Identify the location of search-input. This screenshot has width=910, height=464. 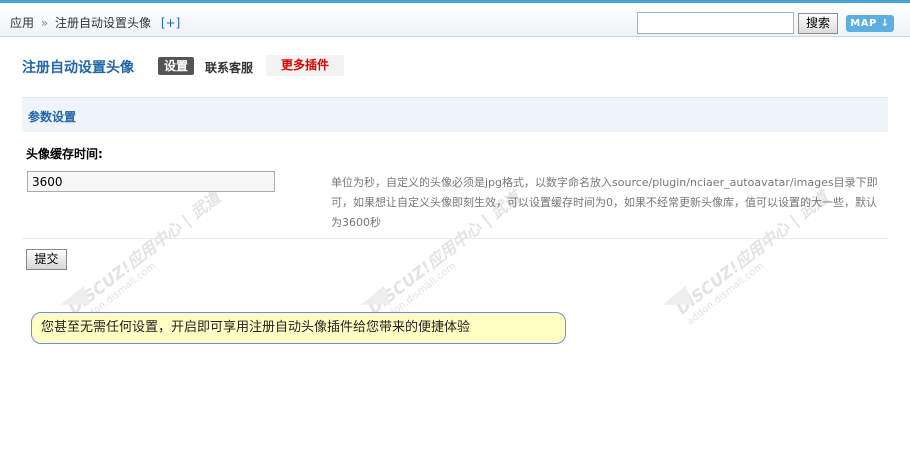
(715, 23).